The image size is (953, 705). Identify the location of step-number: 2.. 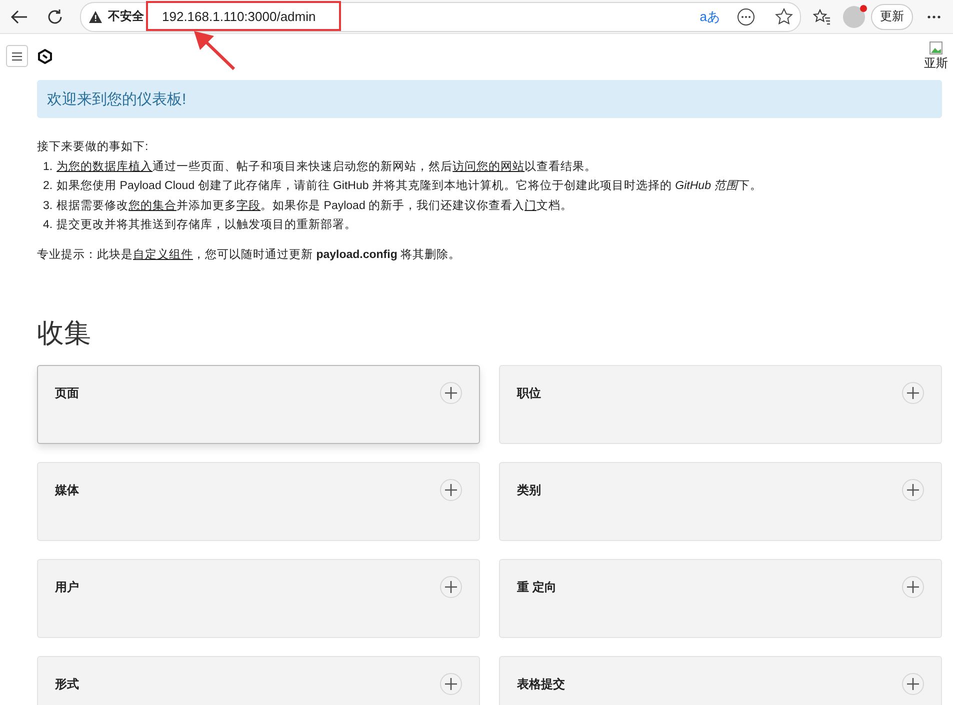
(48, 186).